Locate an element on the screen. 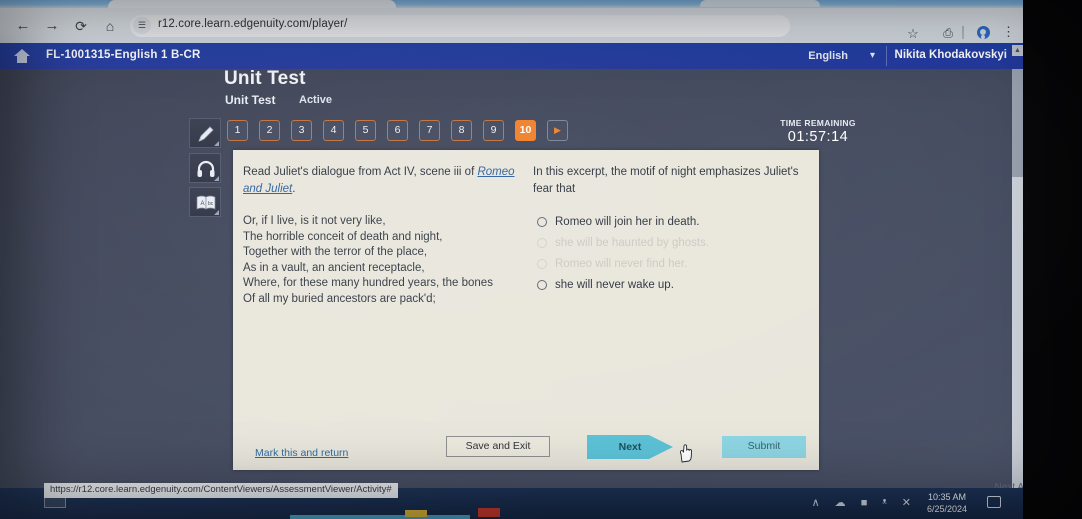 The height and width of the screenshot is (519, 1082). toolbar-divider is located at coordinates (963, 32).